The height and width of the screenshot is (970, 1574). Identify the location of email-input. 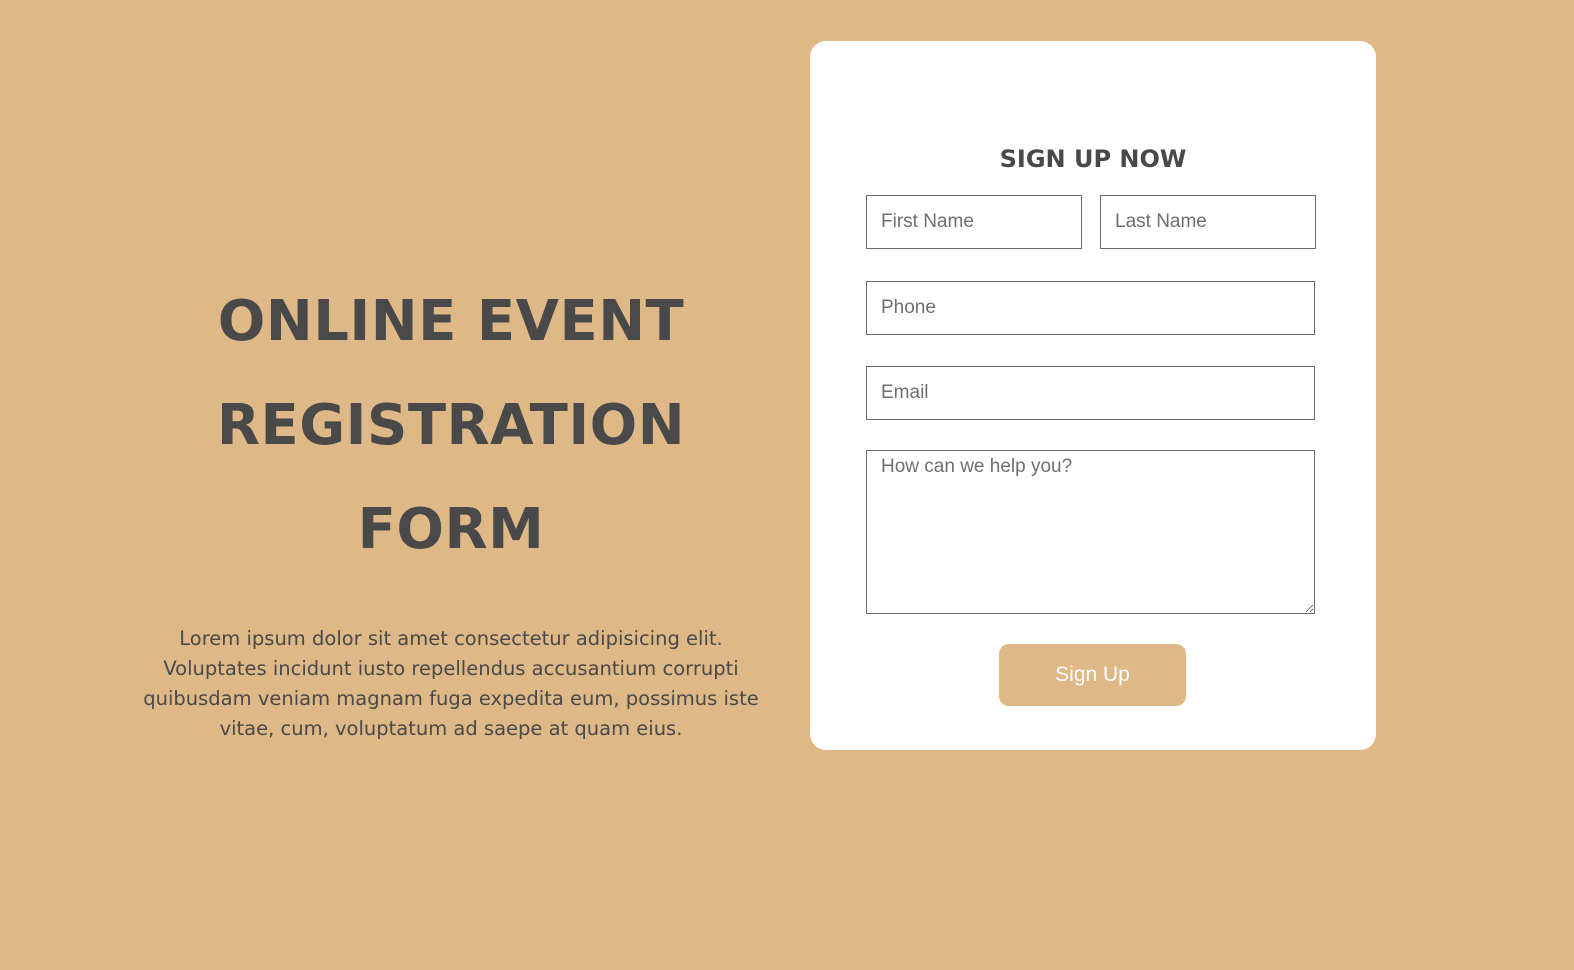
(1090, 393).